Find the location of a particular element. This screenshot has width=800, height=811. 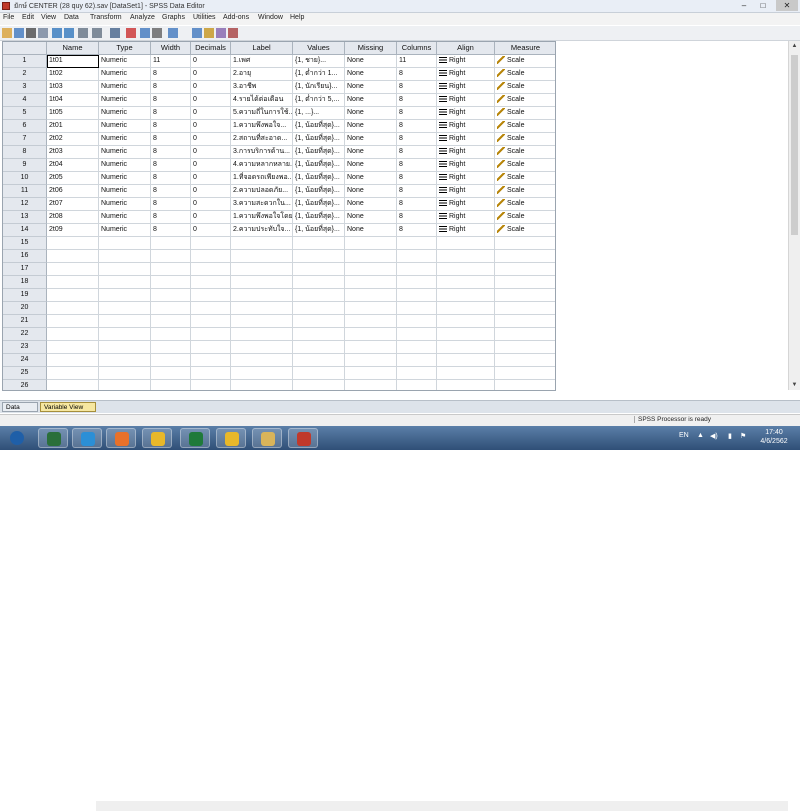

scroll-thumb is located at coordinates (794, 145).